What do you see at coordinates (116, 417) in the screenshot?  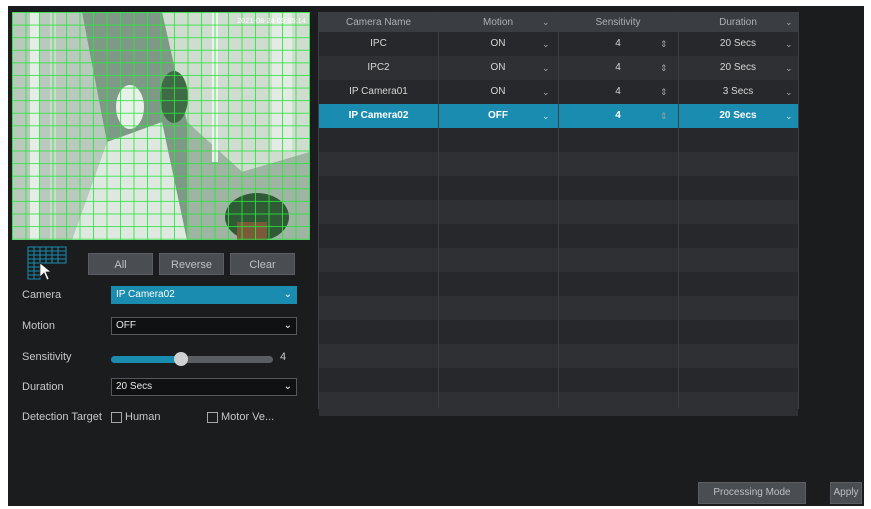 I see `human-checkbox` at bounding box center [116, 417].